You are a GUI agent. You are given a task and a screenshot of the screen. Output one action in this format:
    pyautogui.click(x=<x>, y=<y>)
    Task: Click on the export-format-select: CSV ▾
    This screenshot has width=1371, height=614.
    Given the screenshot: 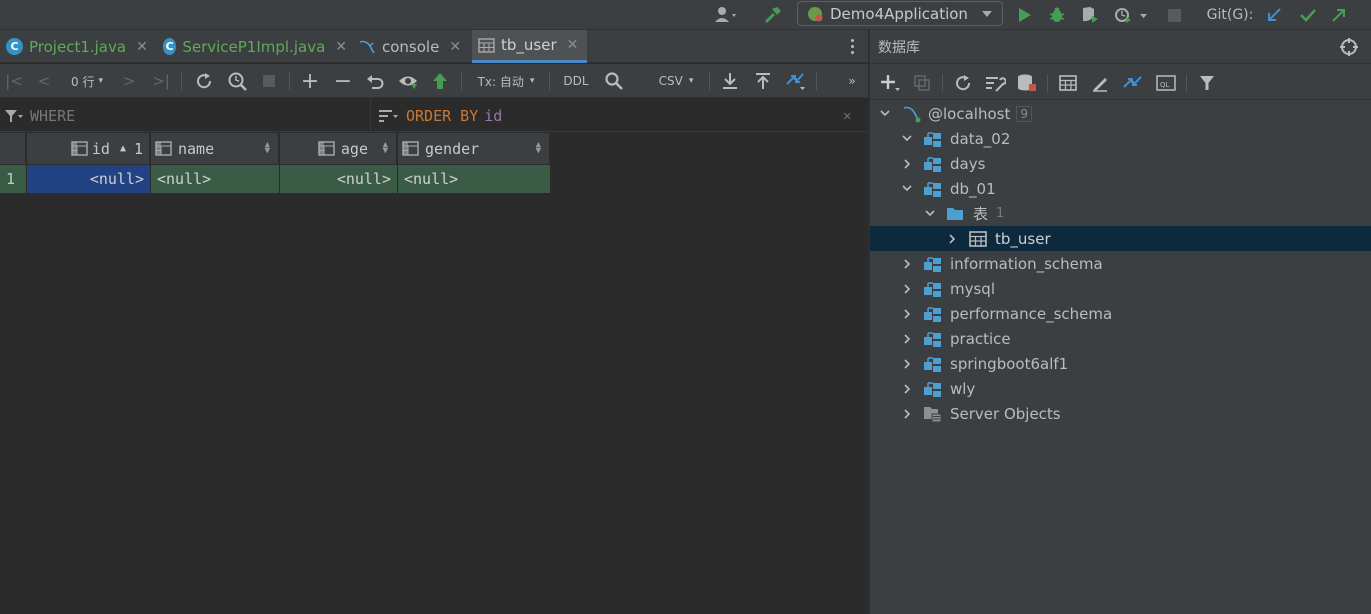 What is the action you would take?
    pyautogui.click(x=676, y=81)
    